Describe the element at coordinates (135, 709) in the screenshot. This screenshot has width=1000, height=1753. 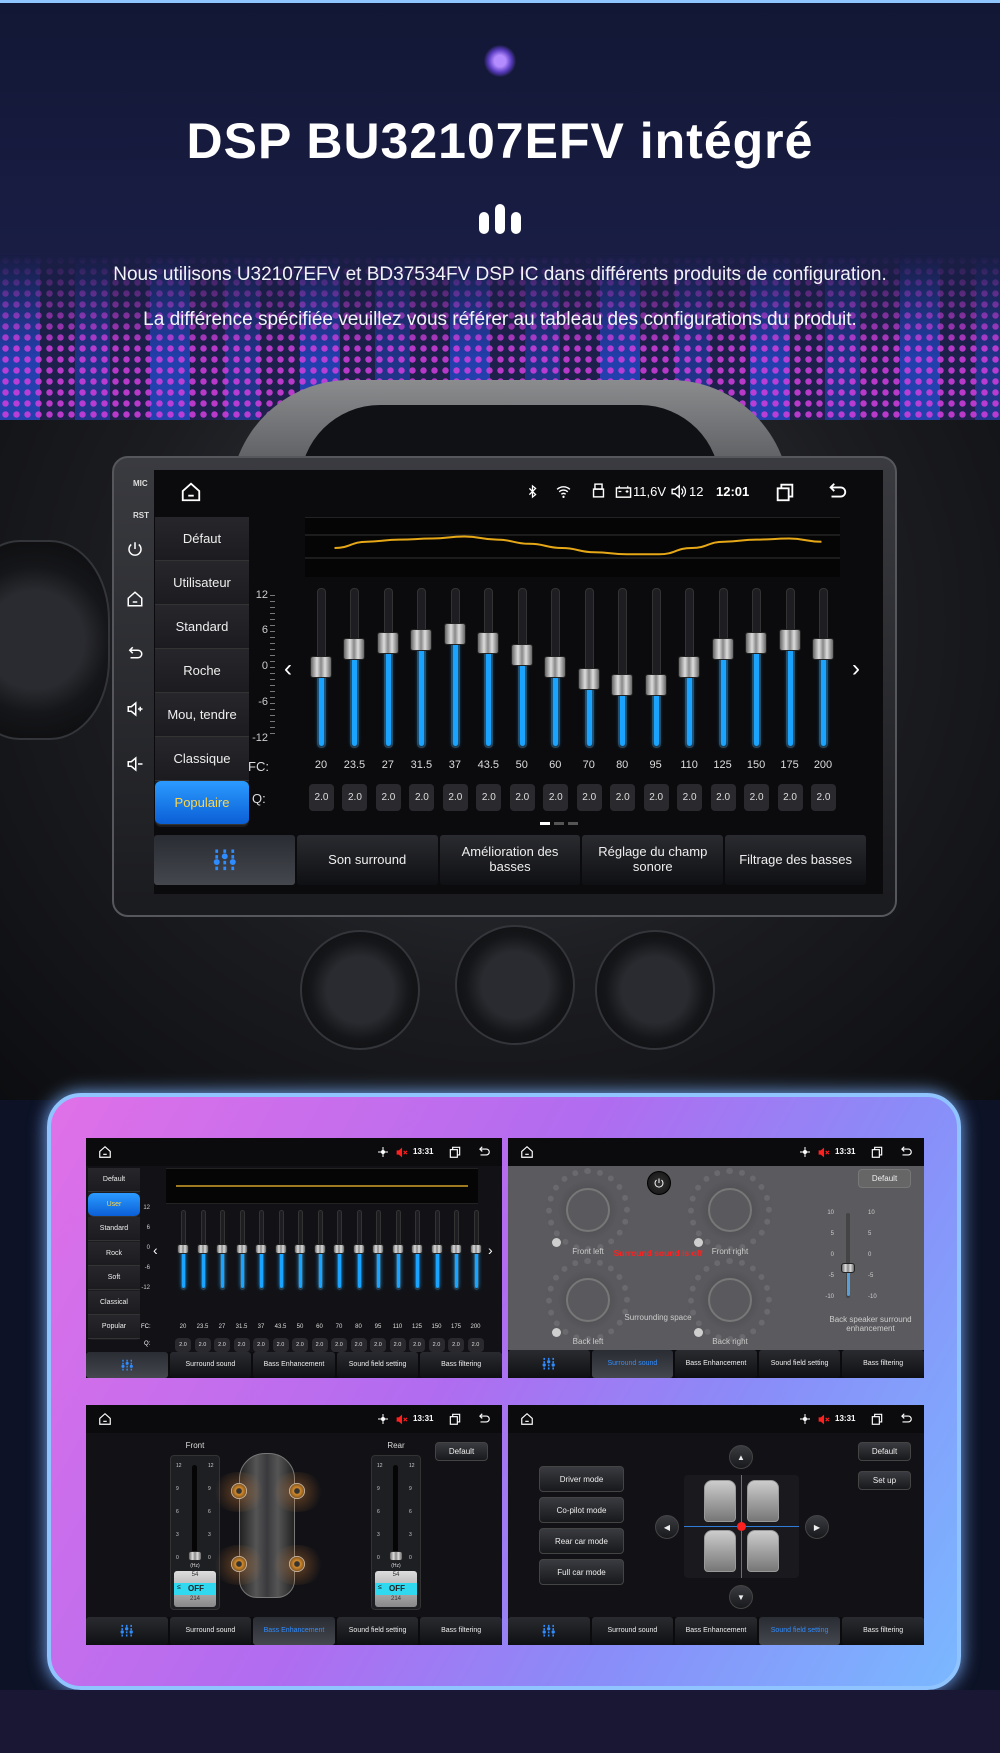
I see `volume-up-icon` at that location.